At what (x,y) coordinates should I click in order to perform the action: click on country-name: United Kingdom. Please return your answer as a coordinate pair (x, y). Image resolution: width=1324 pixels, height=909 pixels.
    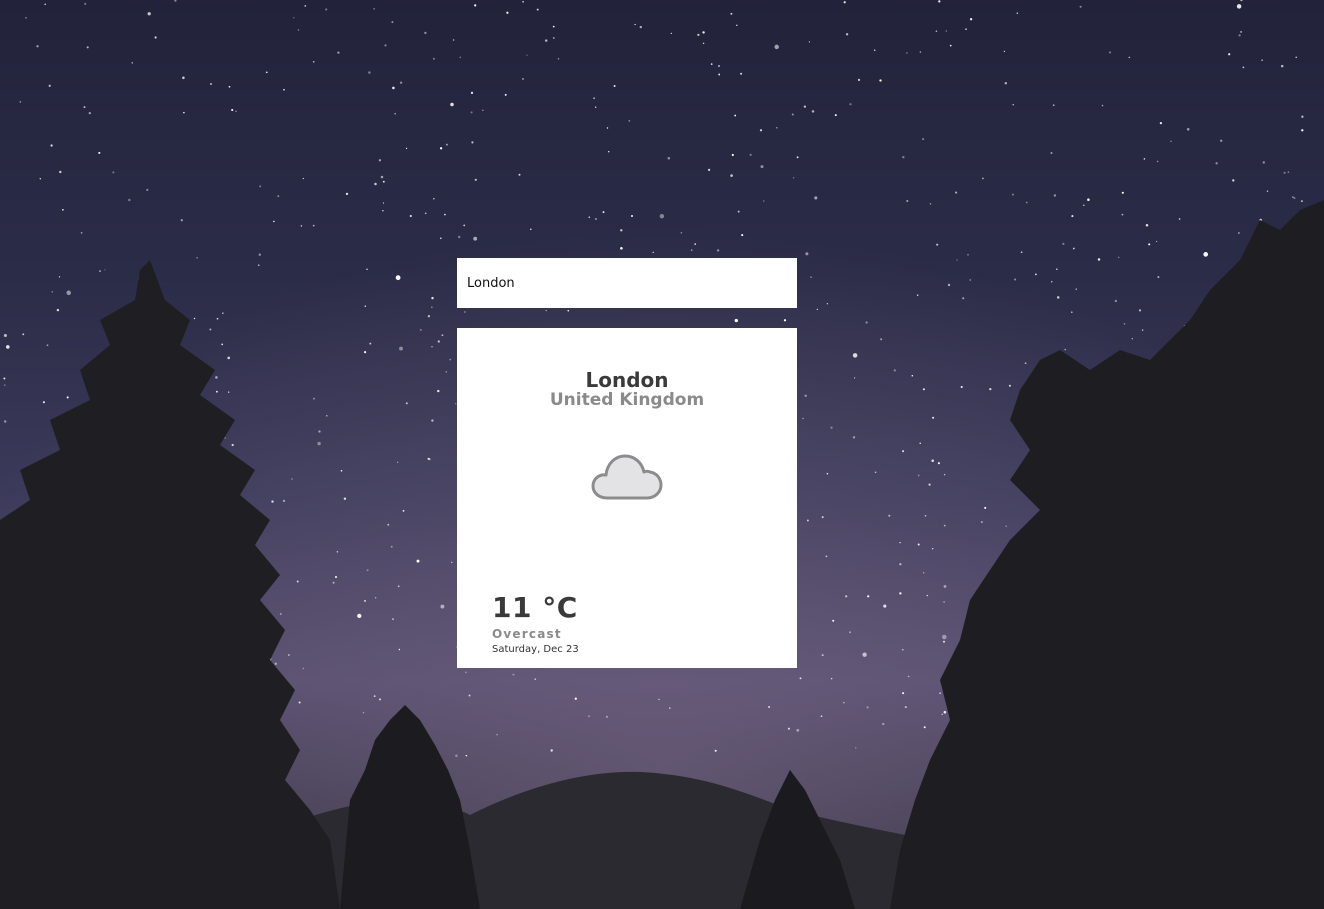
    Looking at the image, I should click on (627, 400).